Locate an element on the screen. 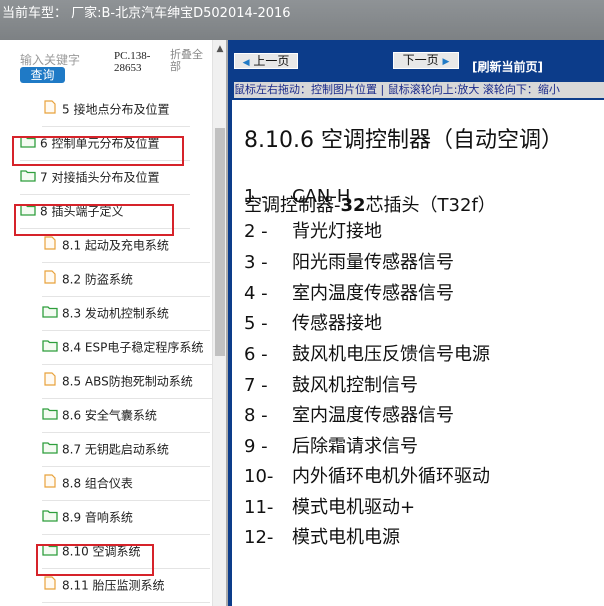 This screenshot has height=606, width=604. tree-item-label: 8.4 ESP电子稳定程序系统 is located at coordinates (133, 347).